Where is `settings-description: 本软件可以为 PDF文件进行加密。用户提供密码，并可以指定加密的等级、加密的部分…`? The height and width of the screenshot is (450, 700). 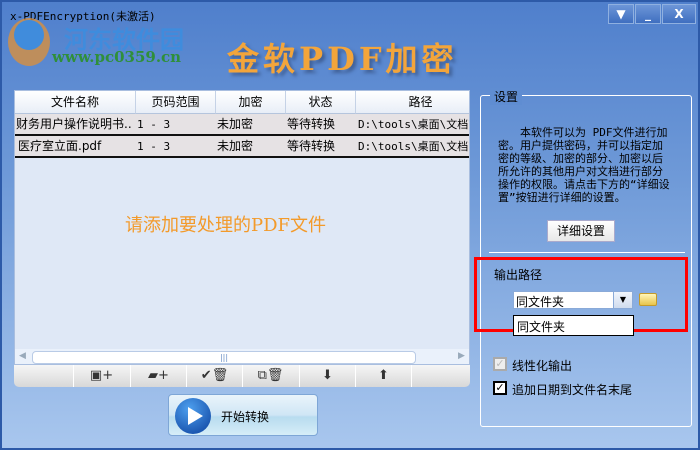
settings-description: 本软件可以为 PDF文件进行加密。用户提供密码，并可以指定加密的等级、加密的部分… is located at coordinates (584, 165).